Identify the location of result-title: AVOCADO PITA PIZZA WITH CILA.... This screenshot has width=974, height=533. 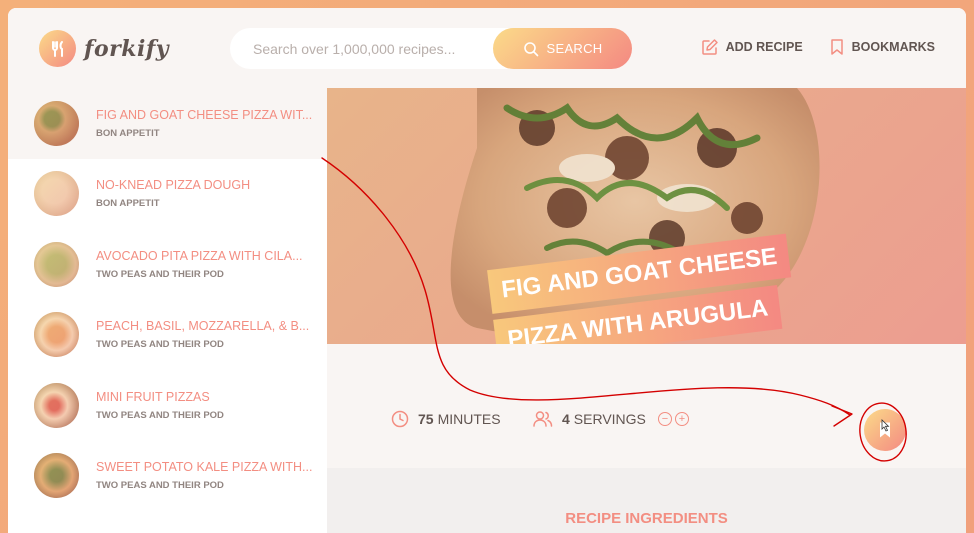
(199, 255).